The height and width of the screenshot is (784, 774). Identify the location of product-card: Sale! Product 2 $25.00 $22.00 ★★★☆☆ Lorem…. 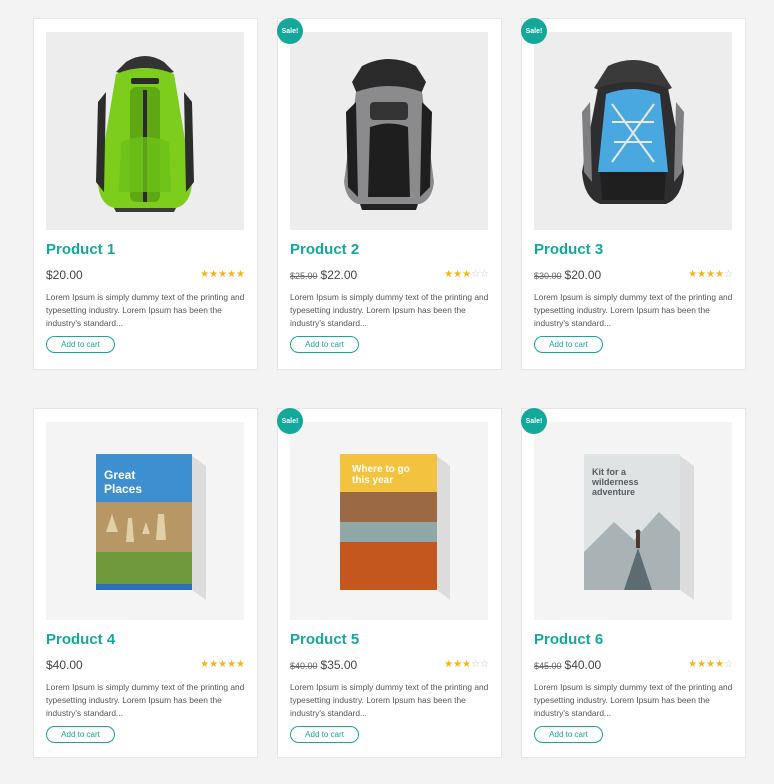
(389, 194).